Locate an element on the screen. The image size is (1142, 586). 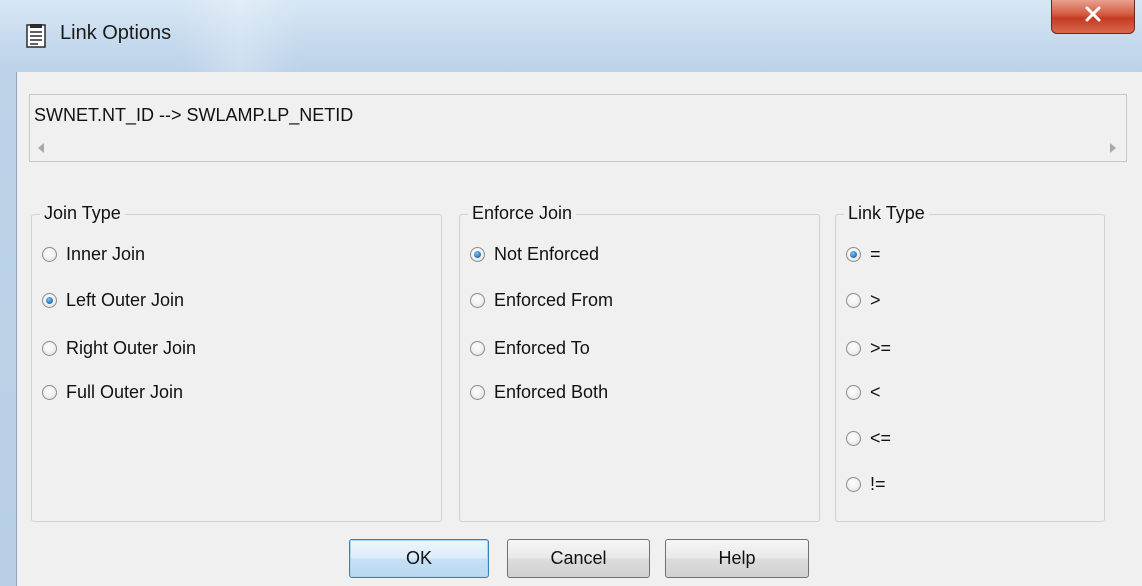
radio-link-greater: > is located at coordinates (863, 300).